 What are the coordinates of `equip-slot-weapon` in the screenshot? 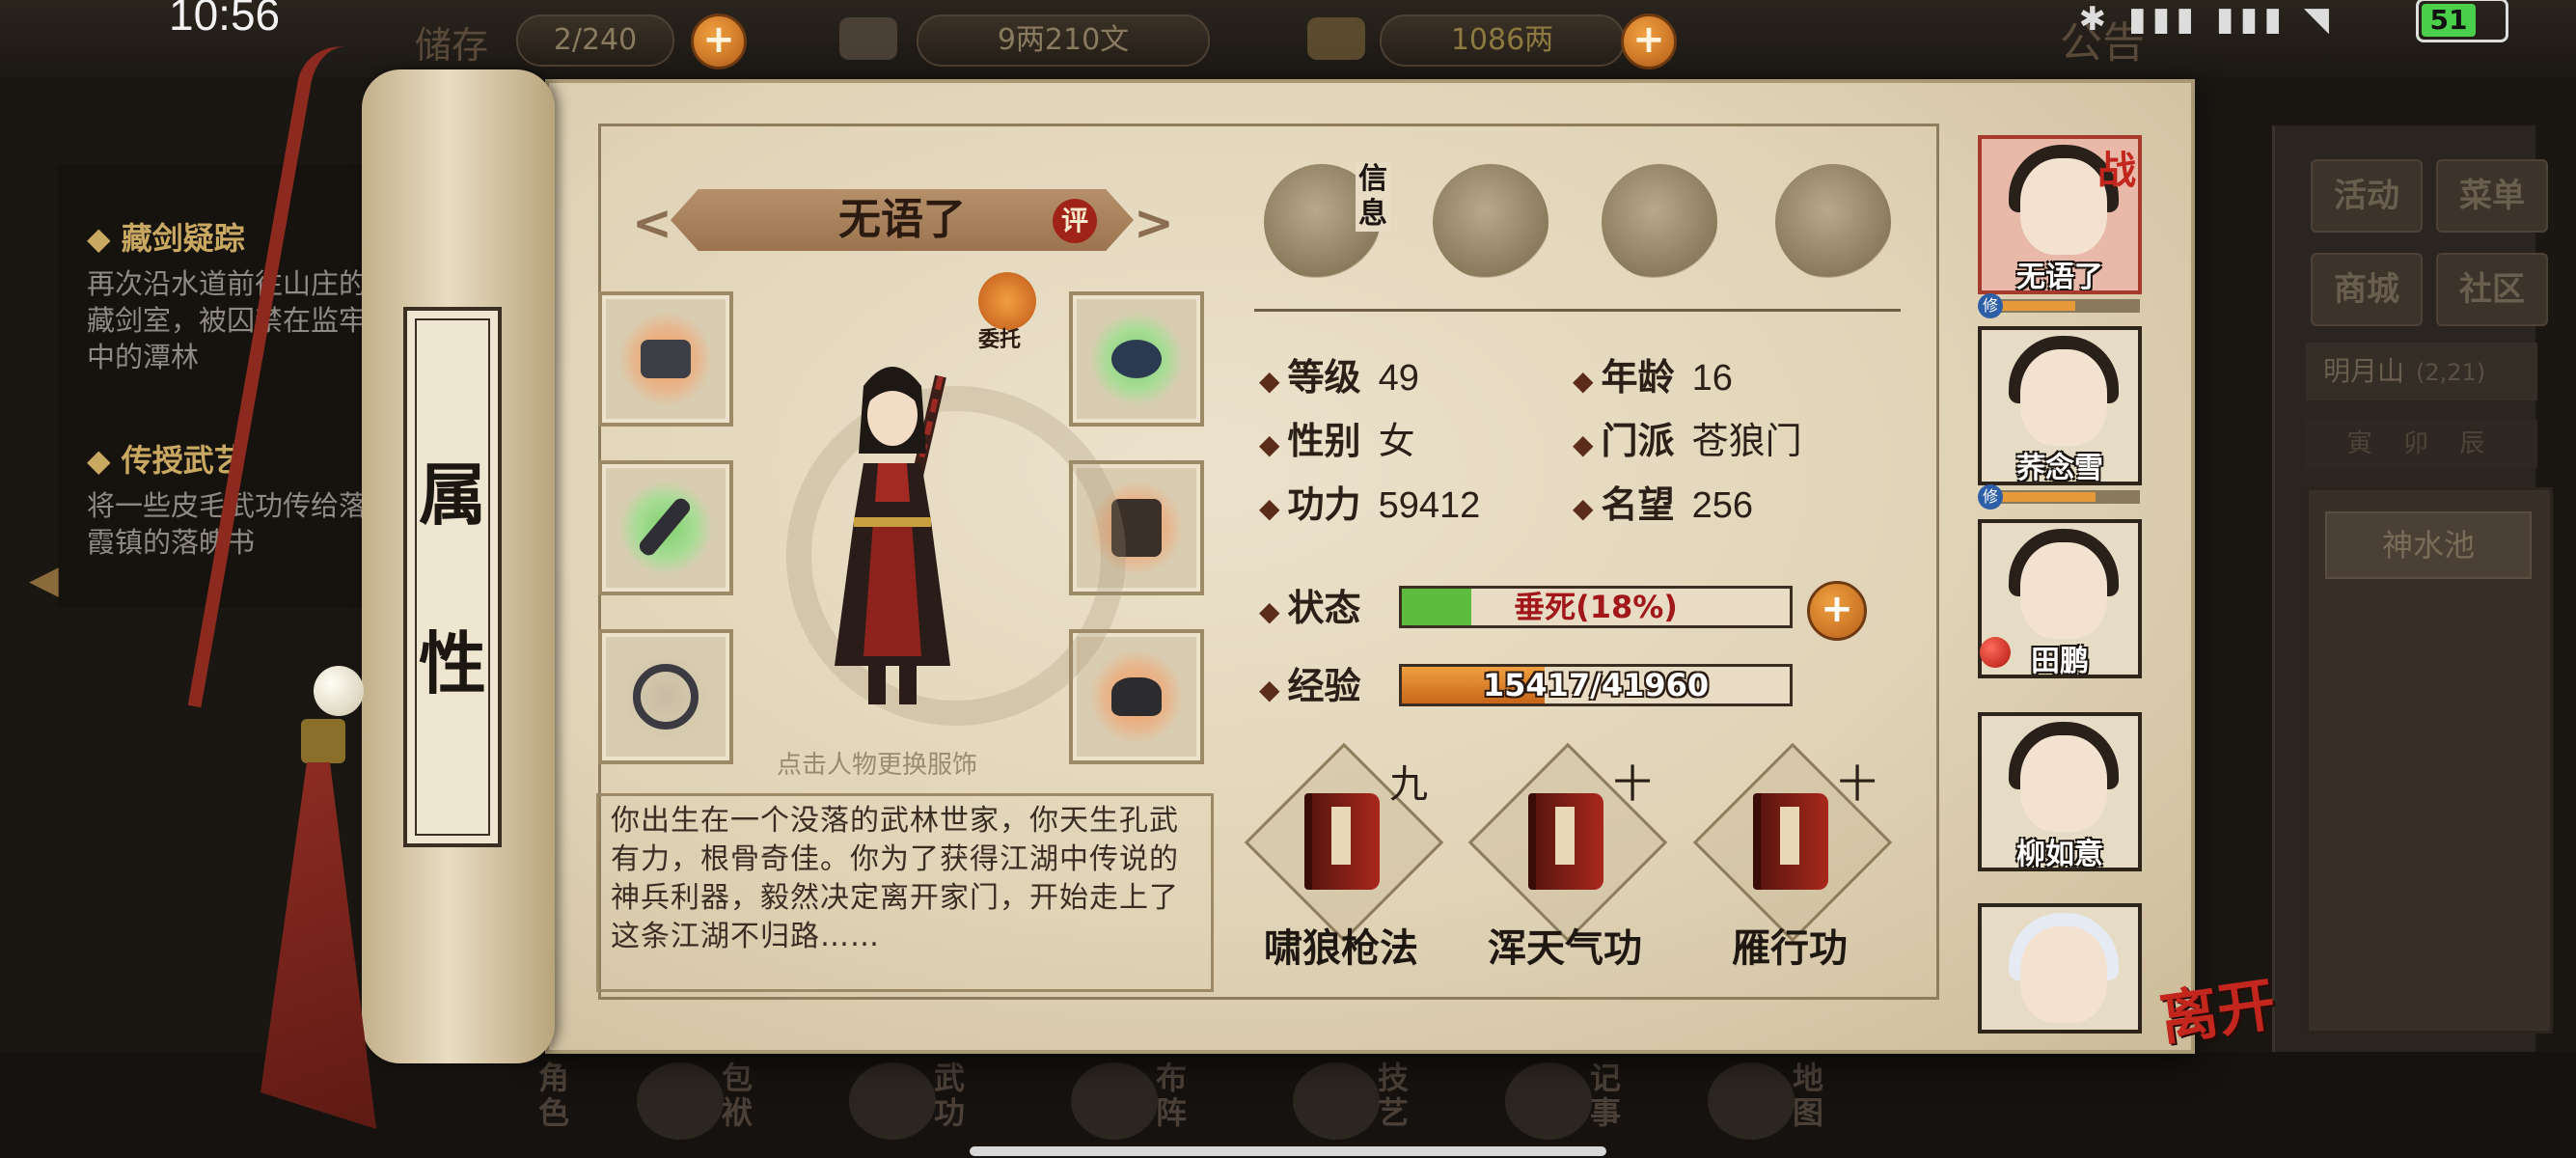 It's located at (666, 527).